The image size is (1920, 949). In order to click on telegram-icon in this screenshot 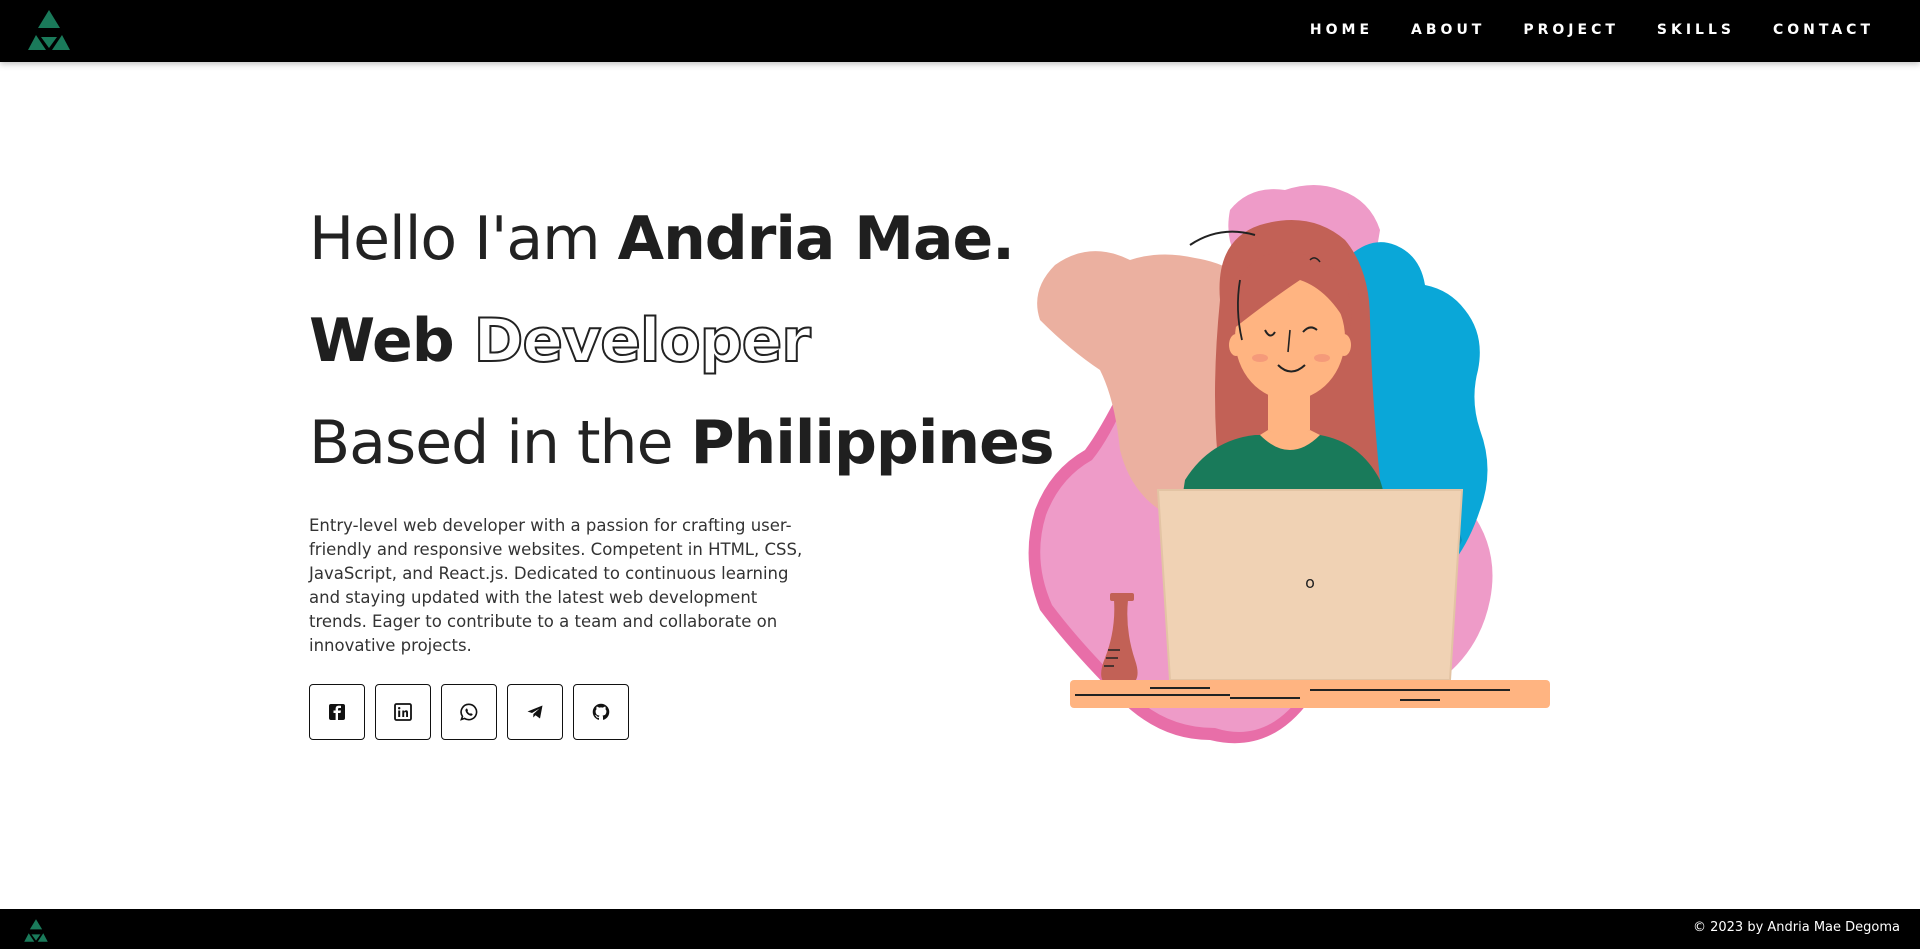, I will do `click(535, 712)`.